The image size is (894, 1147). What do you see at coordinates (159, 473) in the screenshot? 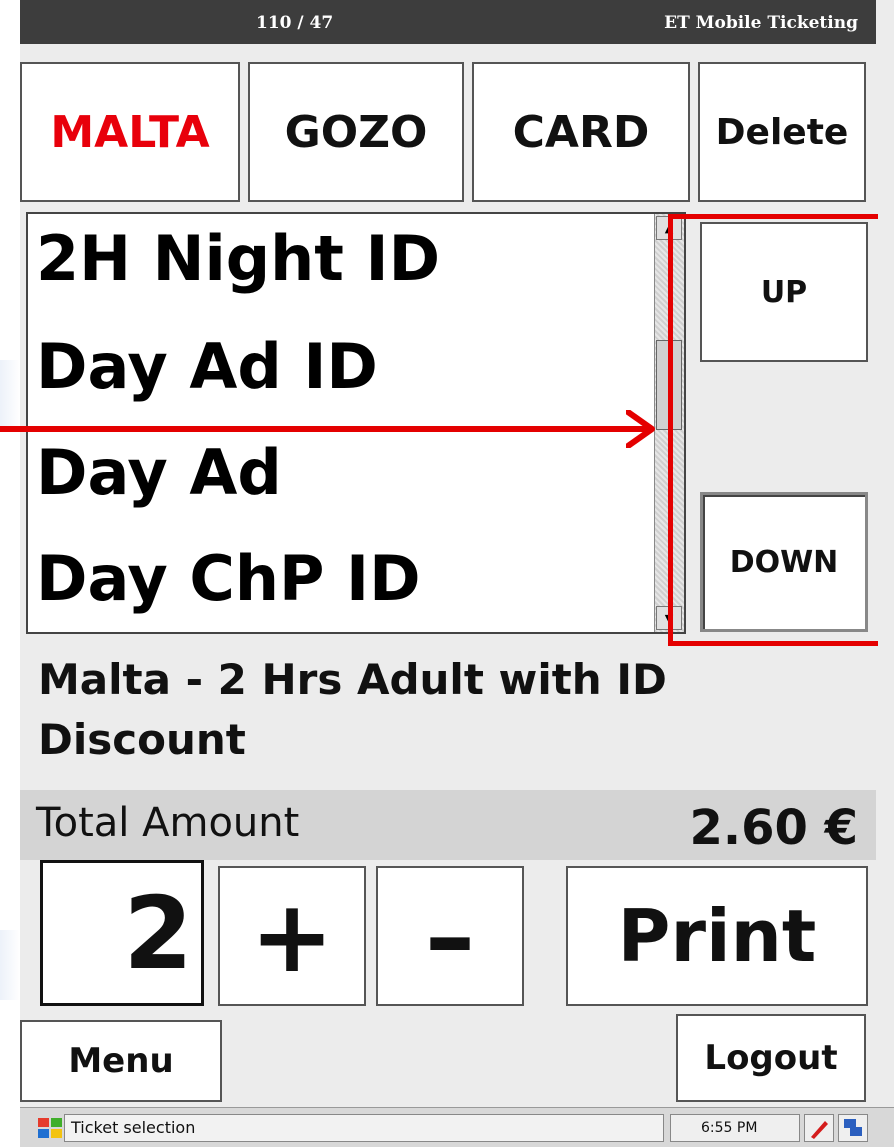
I see `list-item: Day Ad` at bounding box center [159, 473].